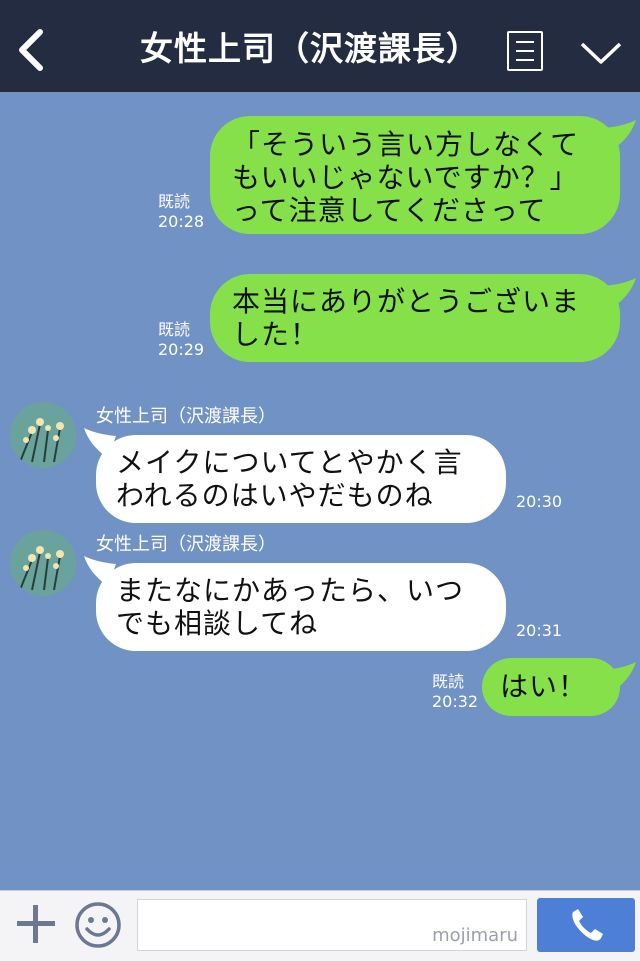 The image size is (640, 961). What do you see at coordinates (181, 221) in the screenshot?
I see `message-time: 20:28` at bounding box center [181, 221].